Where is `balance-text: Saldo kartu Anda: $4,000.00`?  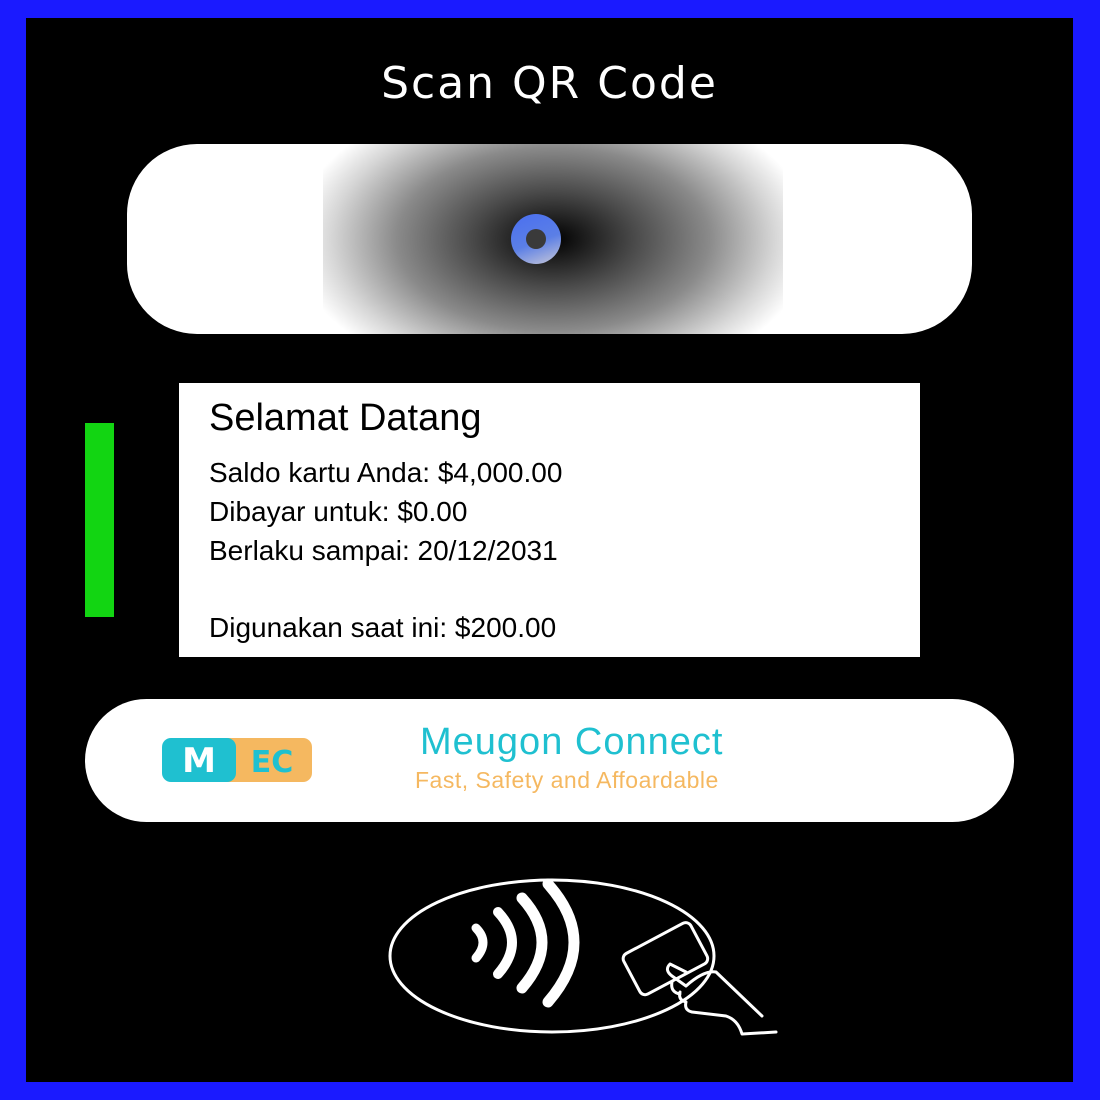
balance-text: Saldo kartu Anda: $4,000.00 is located at coordinates (386, 472).